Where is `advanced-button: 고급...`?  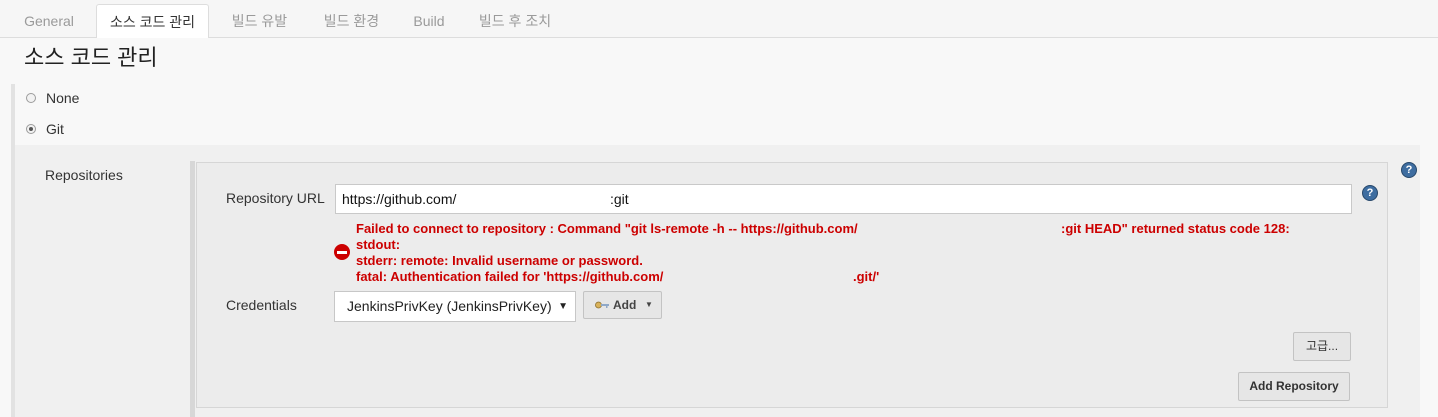 advanced-button: 고급... is located at coordinates (1322, 346).